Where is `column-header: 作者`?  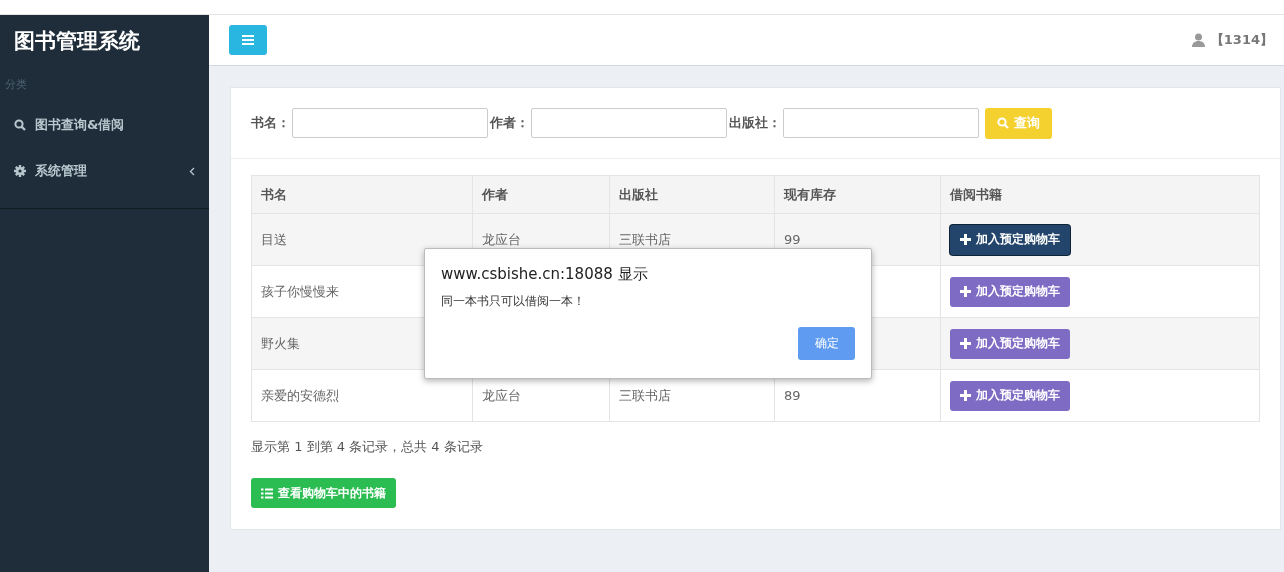 column-header: 作者 is located at coordinates (541, 194).